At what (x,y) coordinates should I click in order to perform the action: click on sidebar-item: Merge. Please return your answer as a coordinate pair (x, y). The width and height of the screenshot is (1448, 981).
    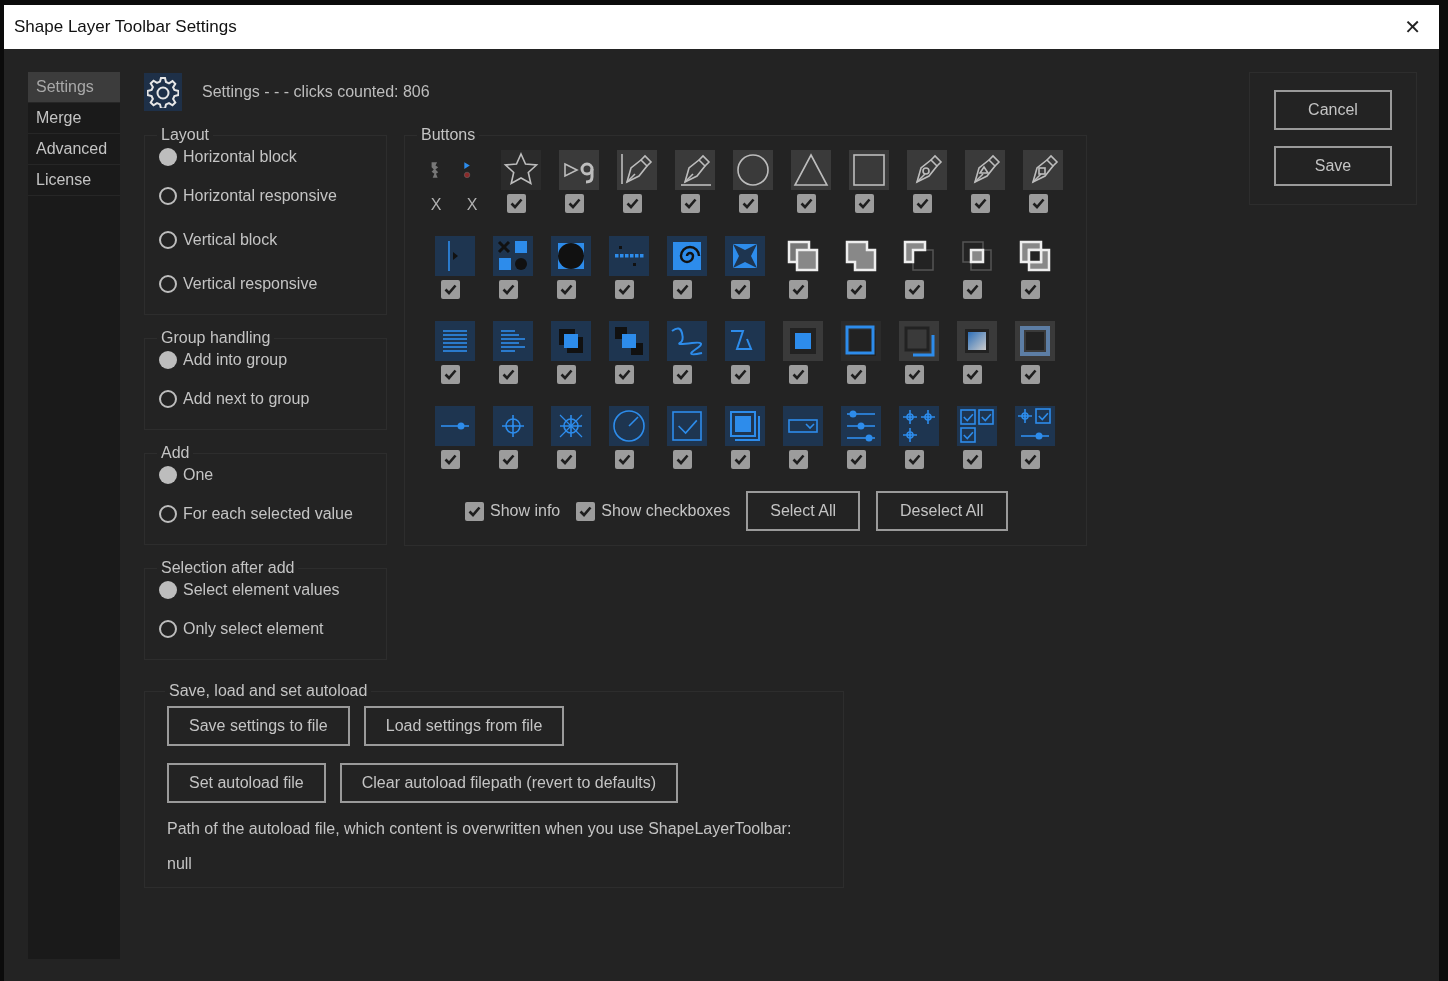
    Looking at the image, I should click on (74, 118).